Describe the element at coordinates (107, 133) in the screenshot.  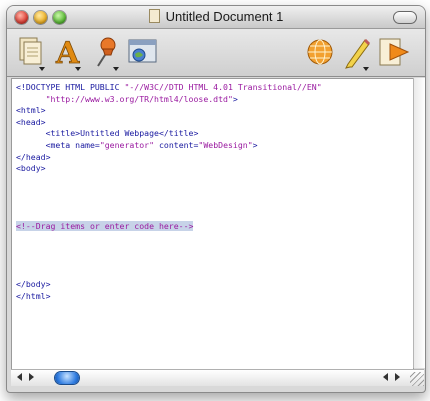
I see `code-token: <title>Untitled Webpage</title>` at that location.